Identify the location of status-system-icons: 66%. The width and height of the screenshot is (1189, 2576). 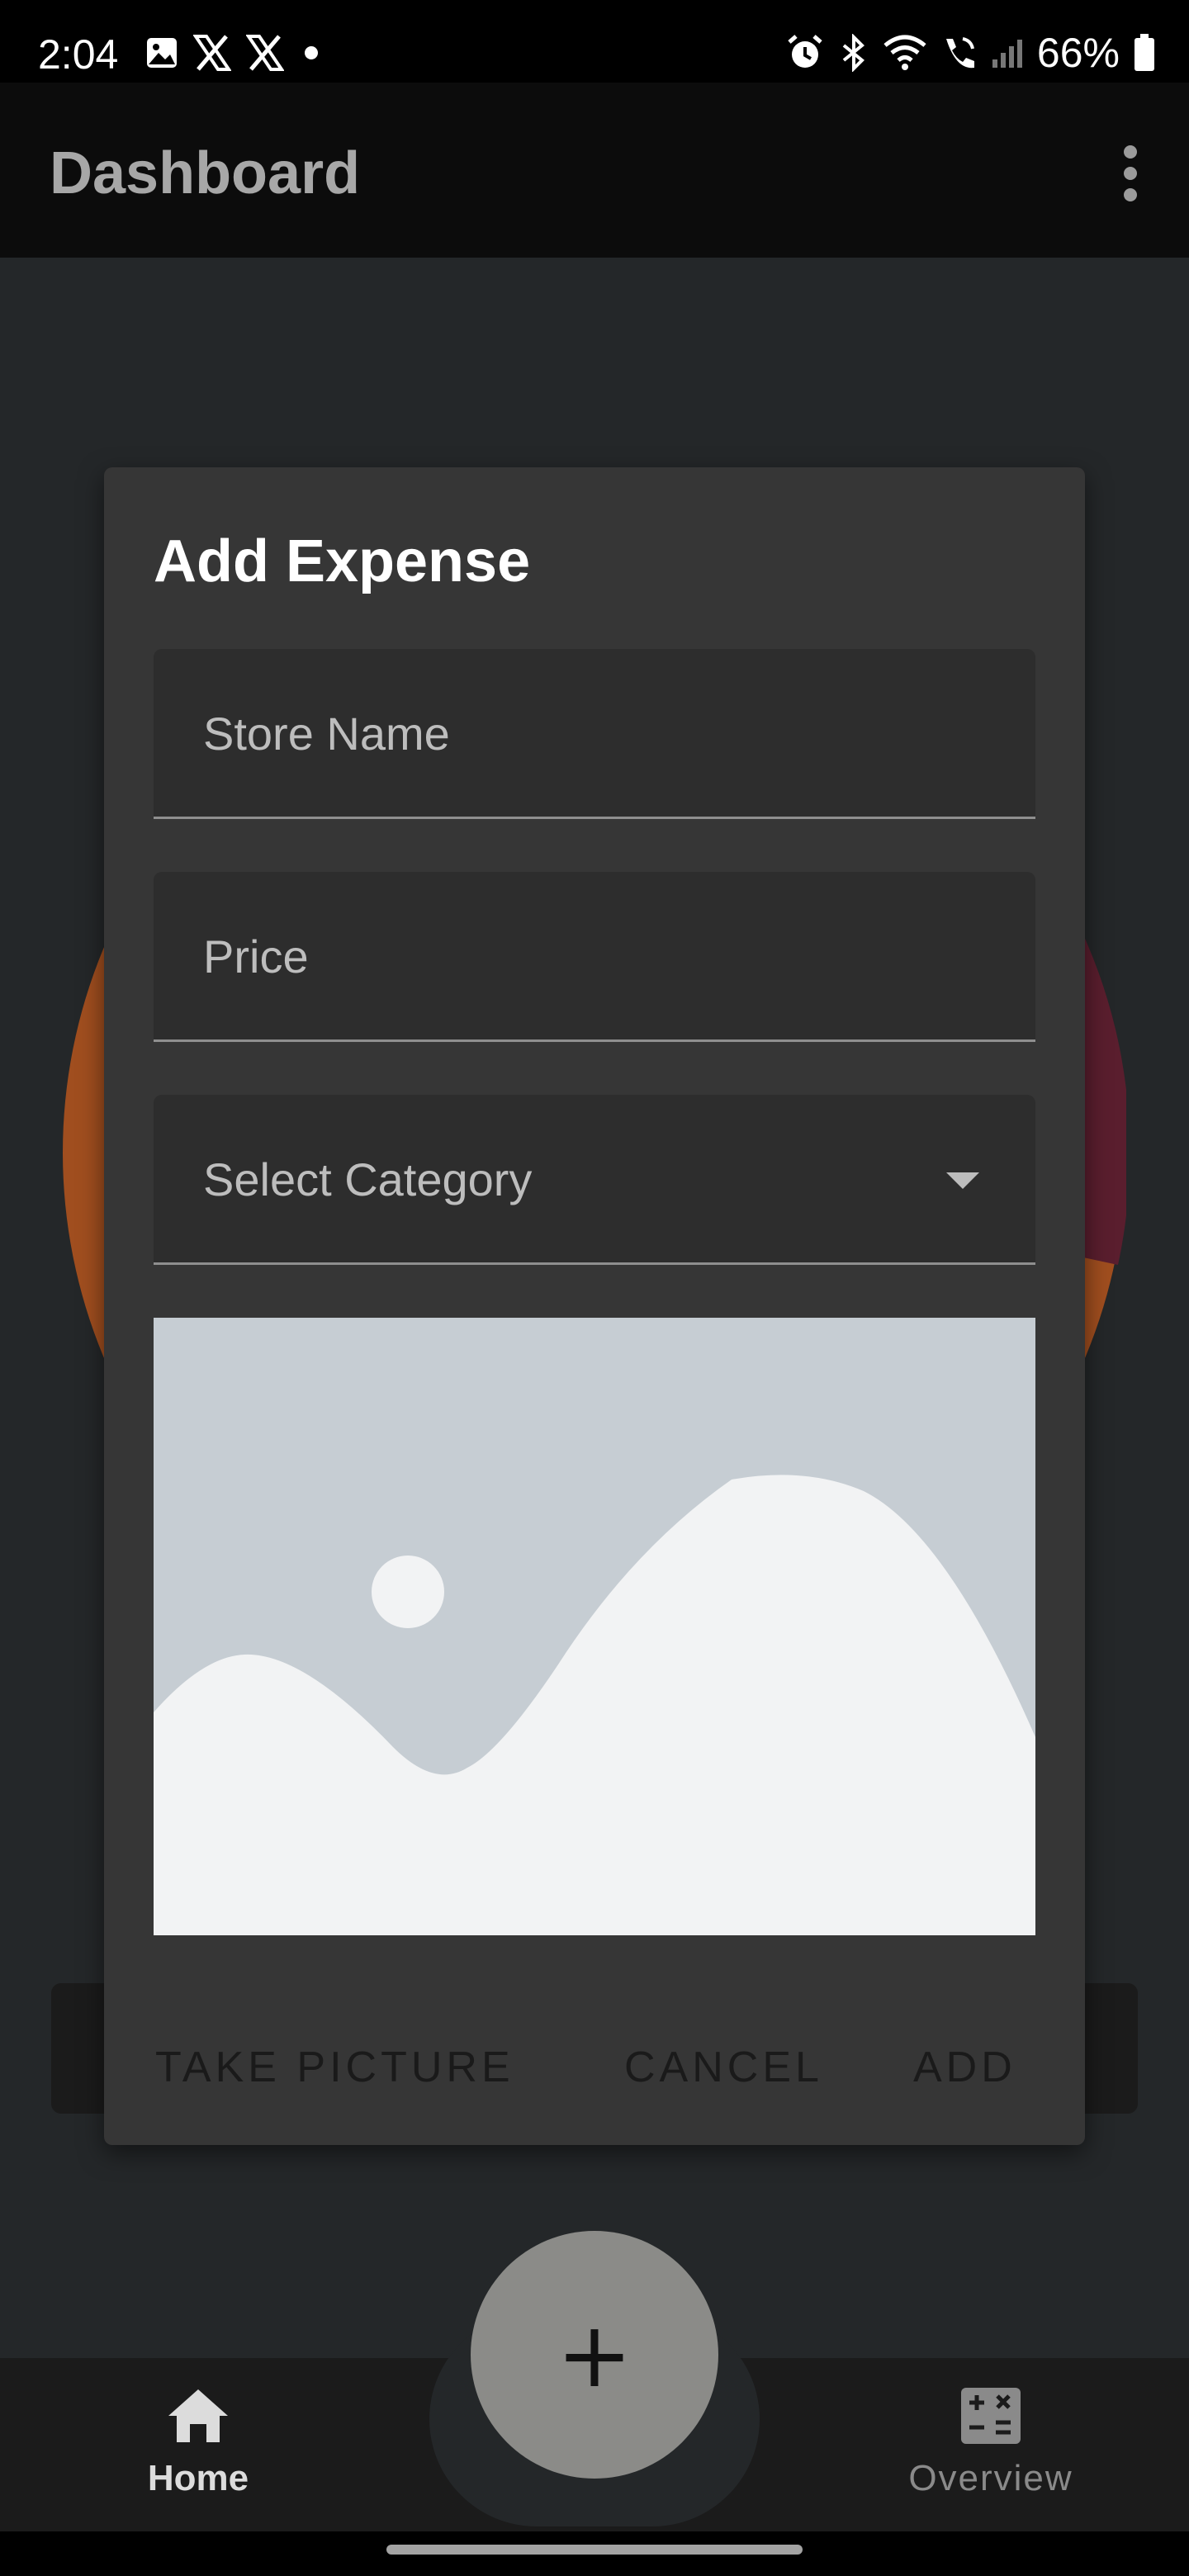
(971, 53).